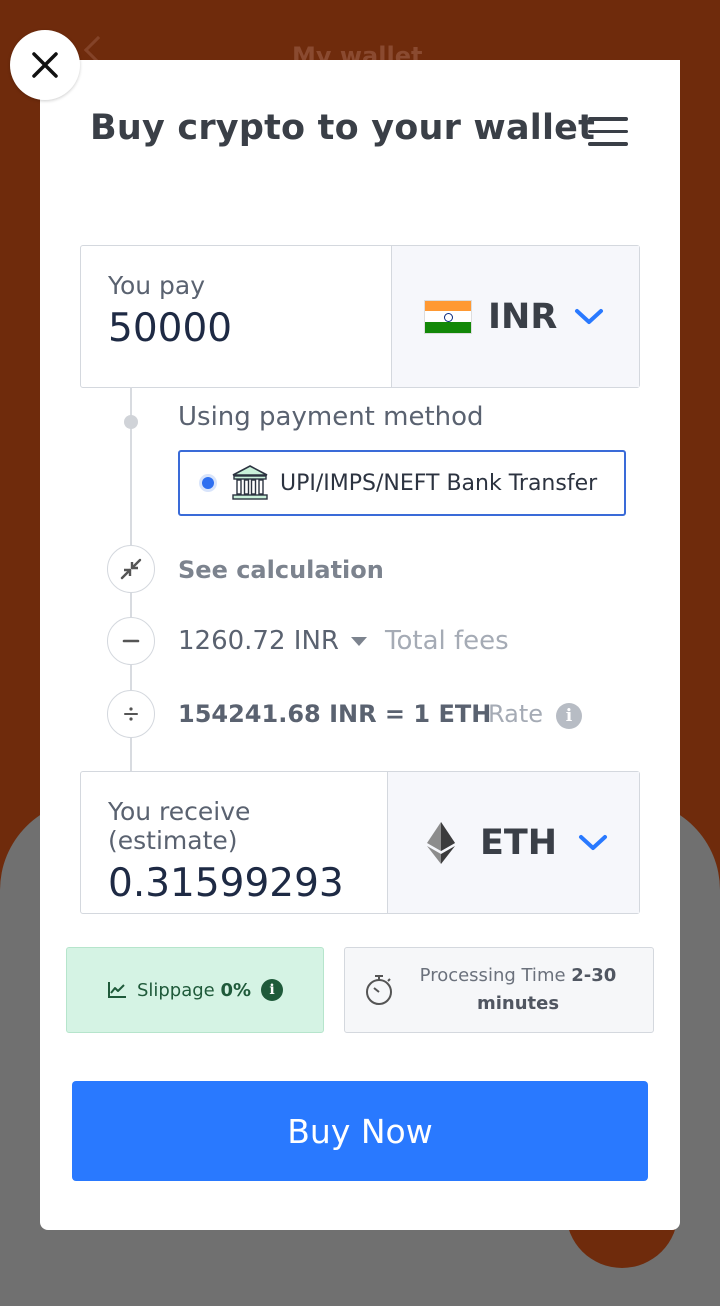  Describe the element at coordinates (379, 990) in the screenshot. I see `stopwatch-icon` at that location.